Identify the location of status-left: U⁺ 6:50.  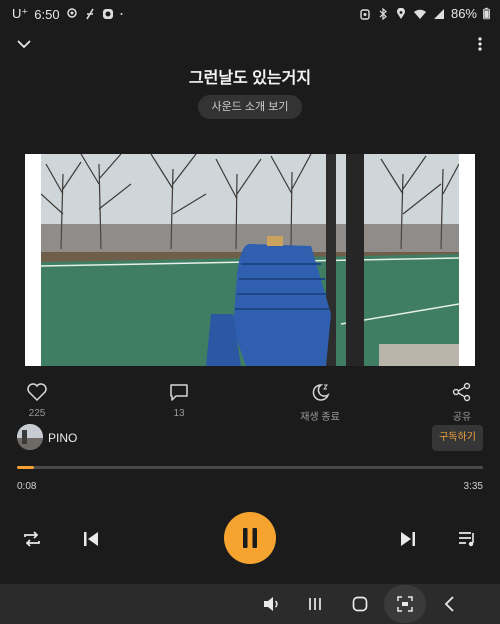
(69, 14).